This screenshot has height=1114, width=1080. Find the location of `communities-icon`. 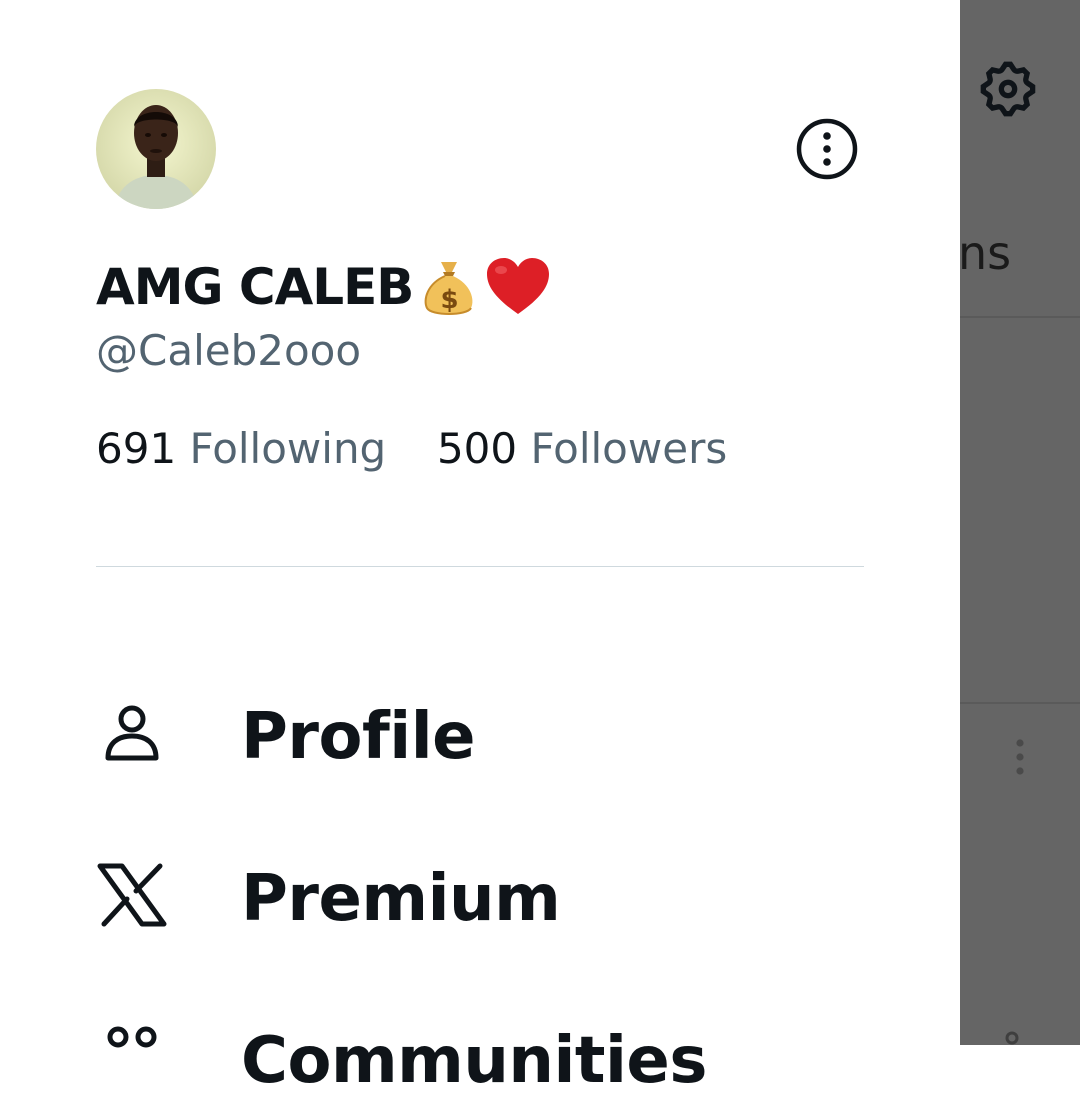

communities-icon is located at coordinates (132, 1037).